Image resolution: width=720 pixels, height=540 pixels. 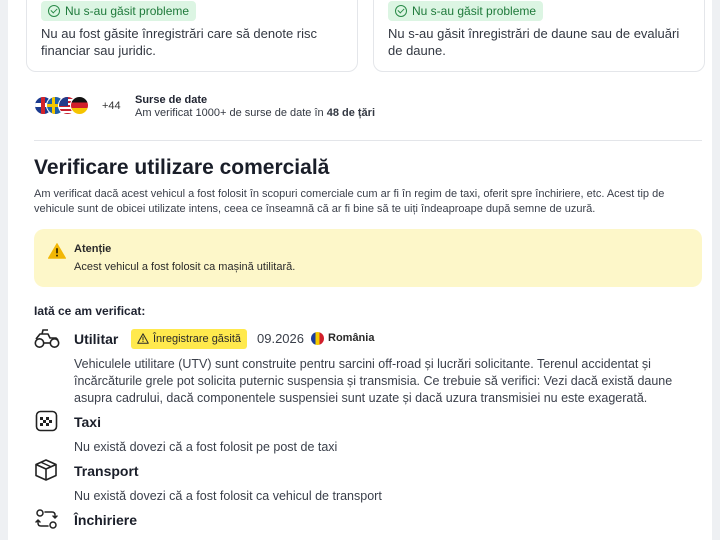 I want to click on section-title: Verificare utilizare comercială, so click(x=182, y=167).